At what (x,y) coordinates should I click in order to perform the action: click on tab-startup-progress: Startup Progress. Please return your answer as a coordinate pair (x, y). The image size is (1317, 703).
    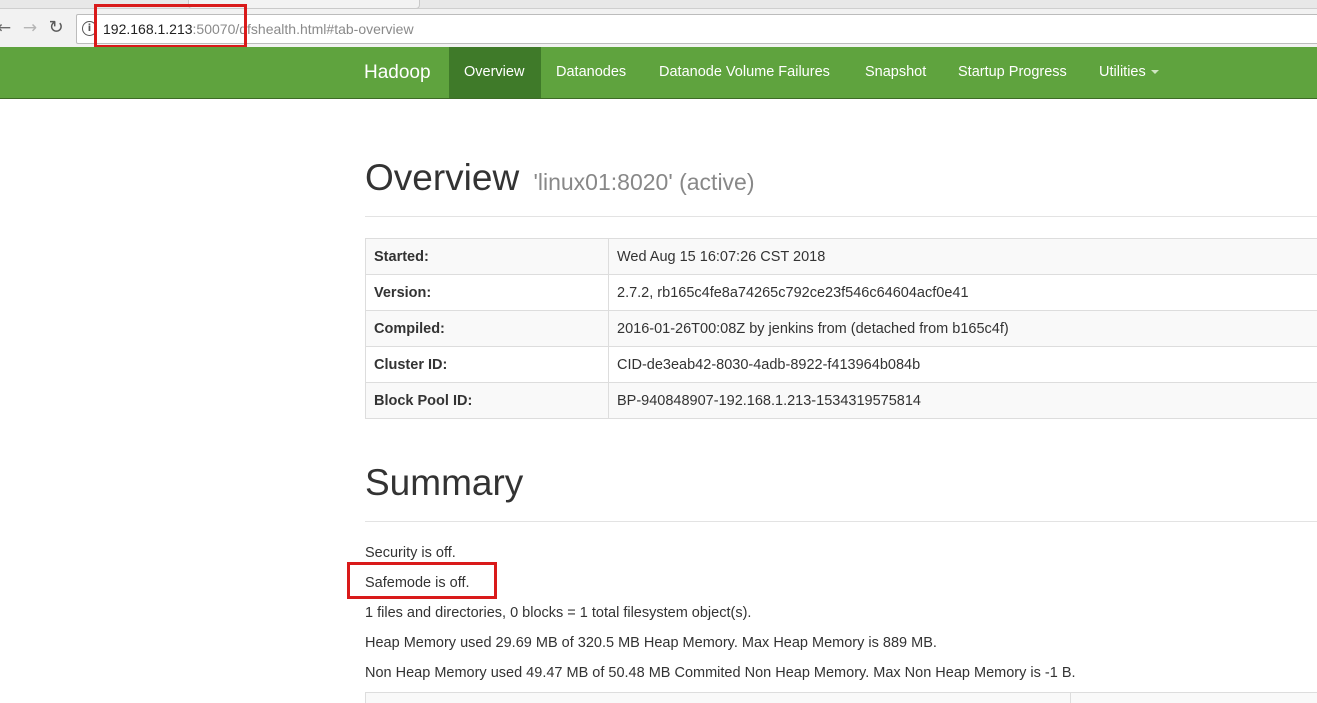
    Looking at the image, I should click on (1012, 72).